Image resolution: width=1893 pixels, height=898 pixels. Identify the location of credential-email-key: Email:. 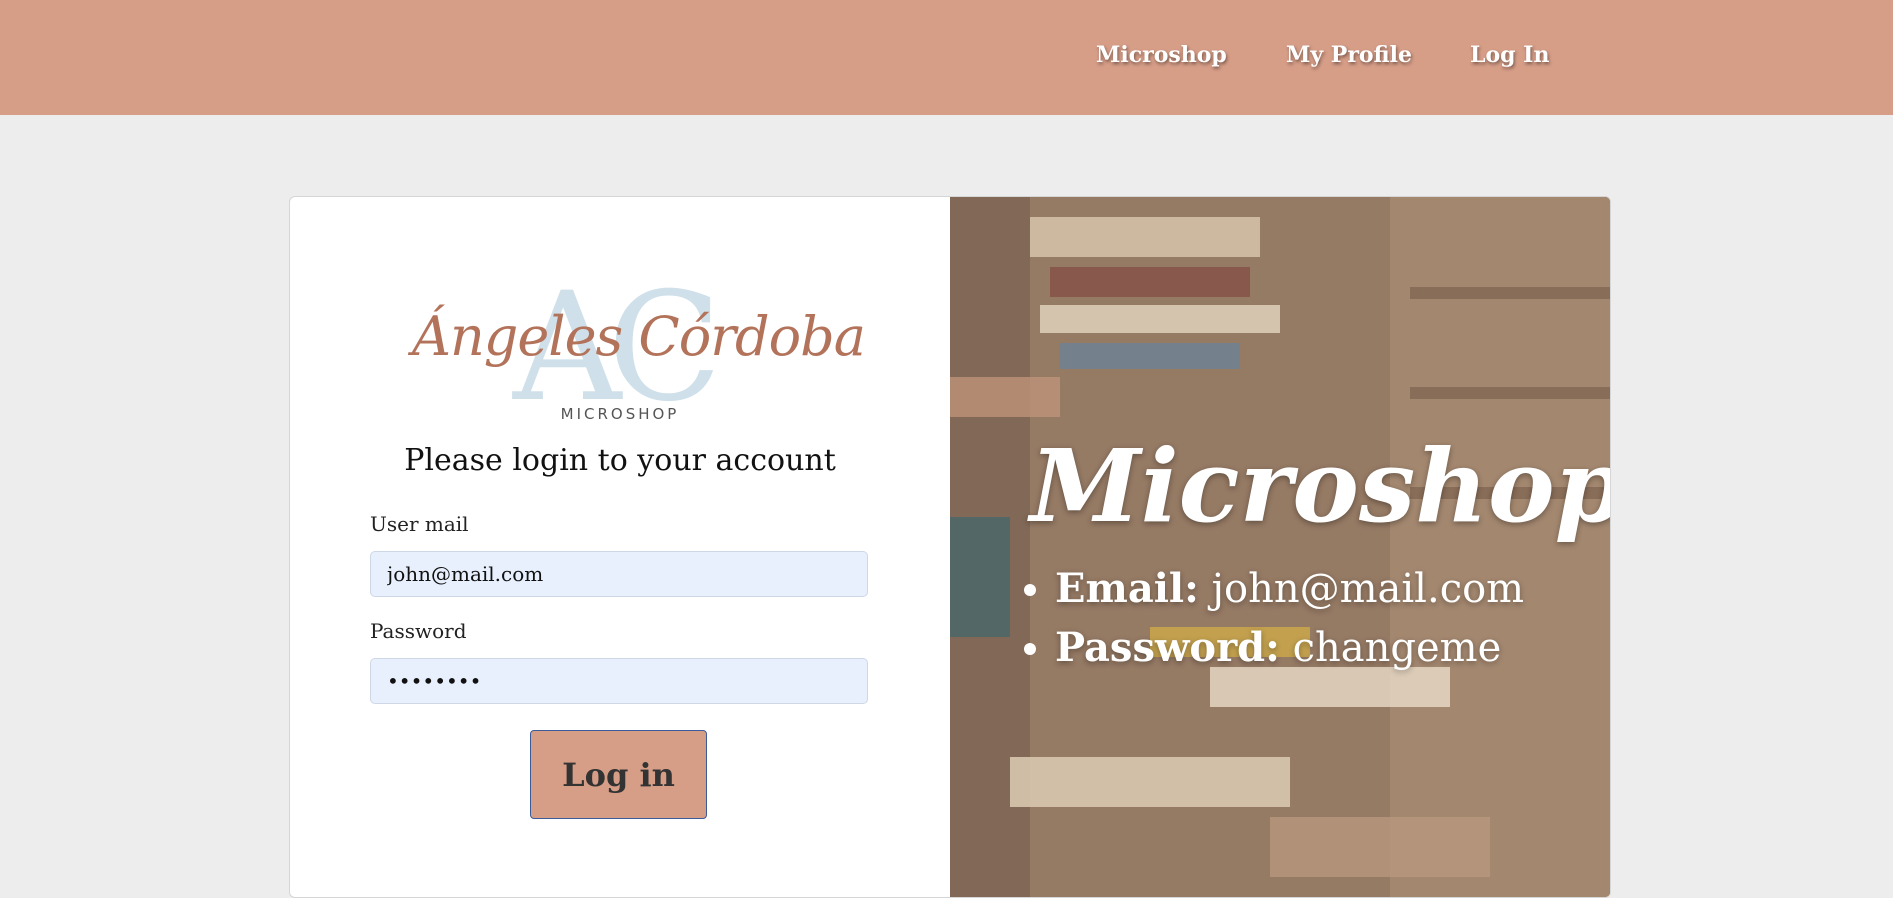
(1127, 588).